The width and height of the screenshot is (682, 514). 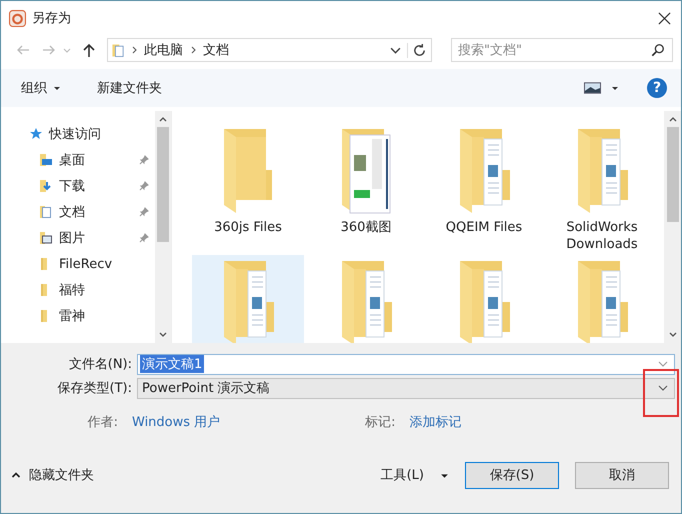 I want to click on field-label: 保存类型(T):, so click(x=94, y=388).